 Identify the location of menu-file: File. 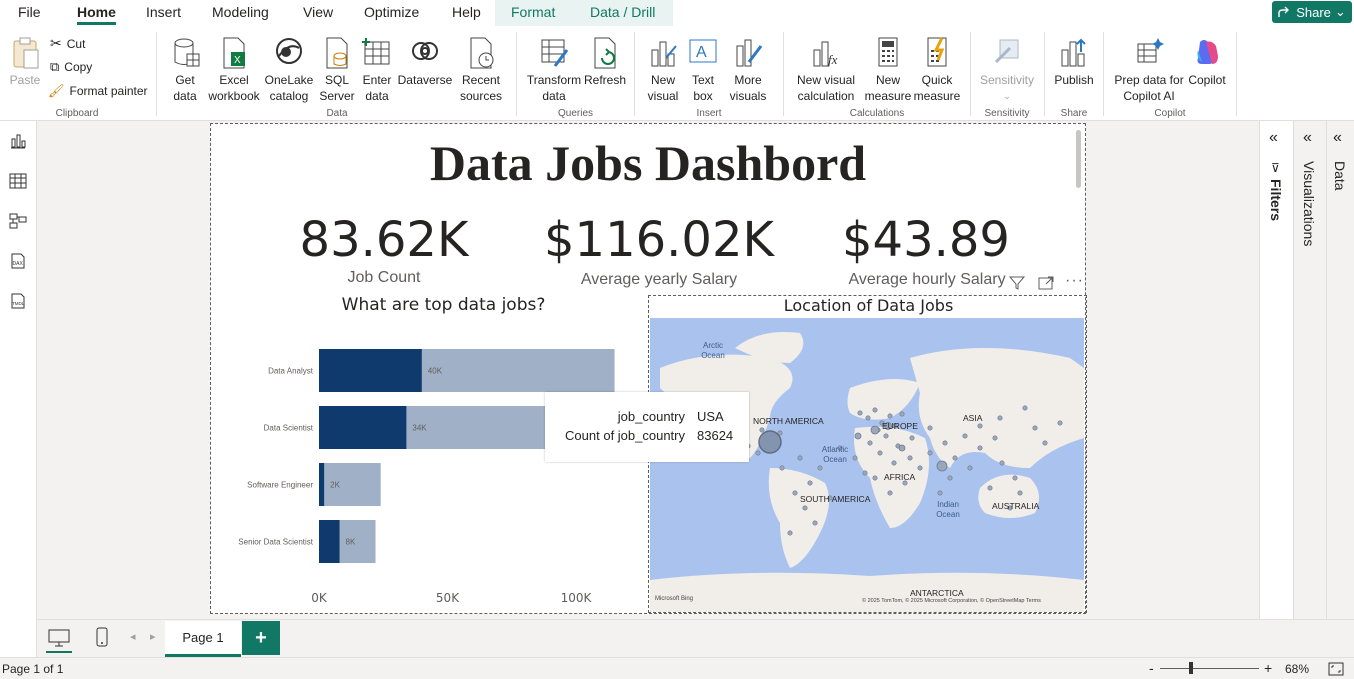
(29, 12).